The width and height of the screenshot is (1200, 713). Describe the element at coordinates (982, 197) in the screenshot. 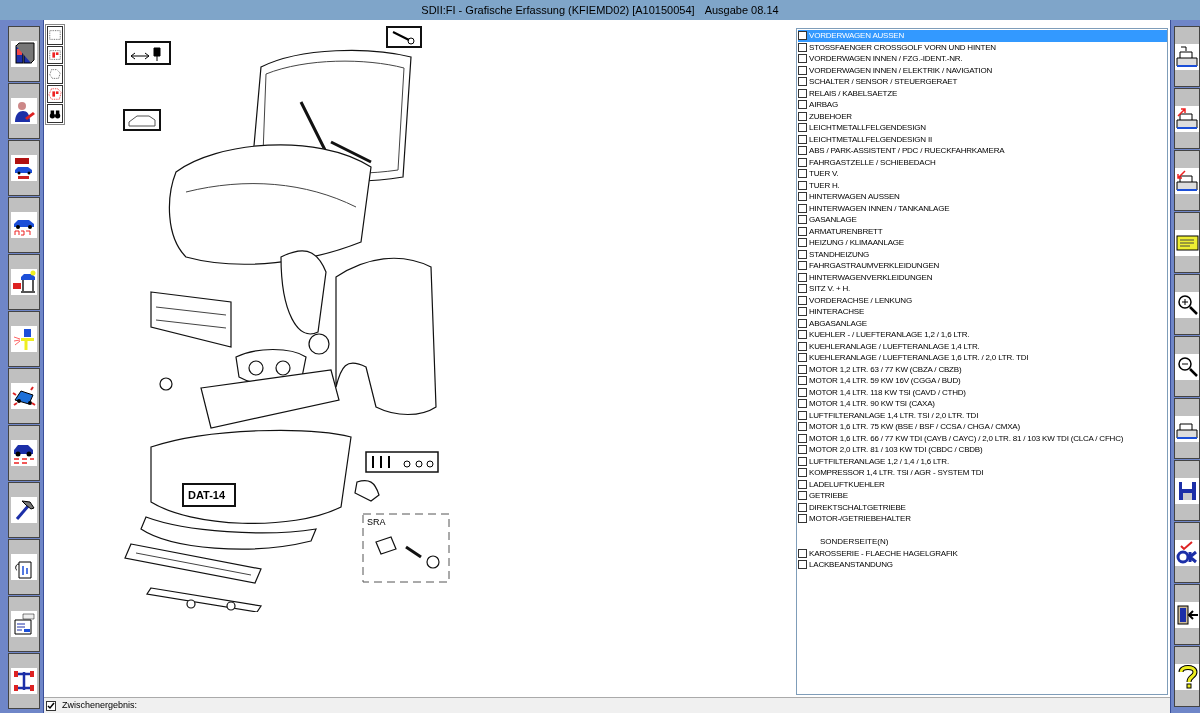

I see `list-item: HINTERWAGEN AUSSEN` at that location.